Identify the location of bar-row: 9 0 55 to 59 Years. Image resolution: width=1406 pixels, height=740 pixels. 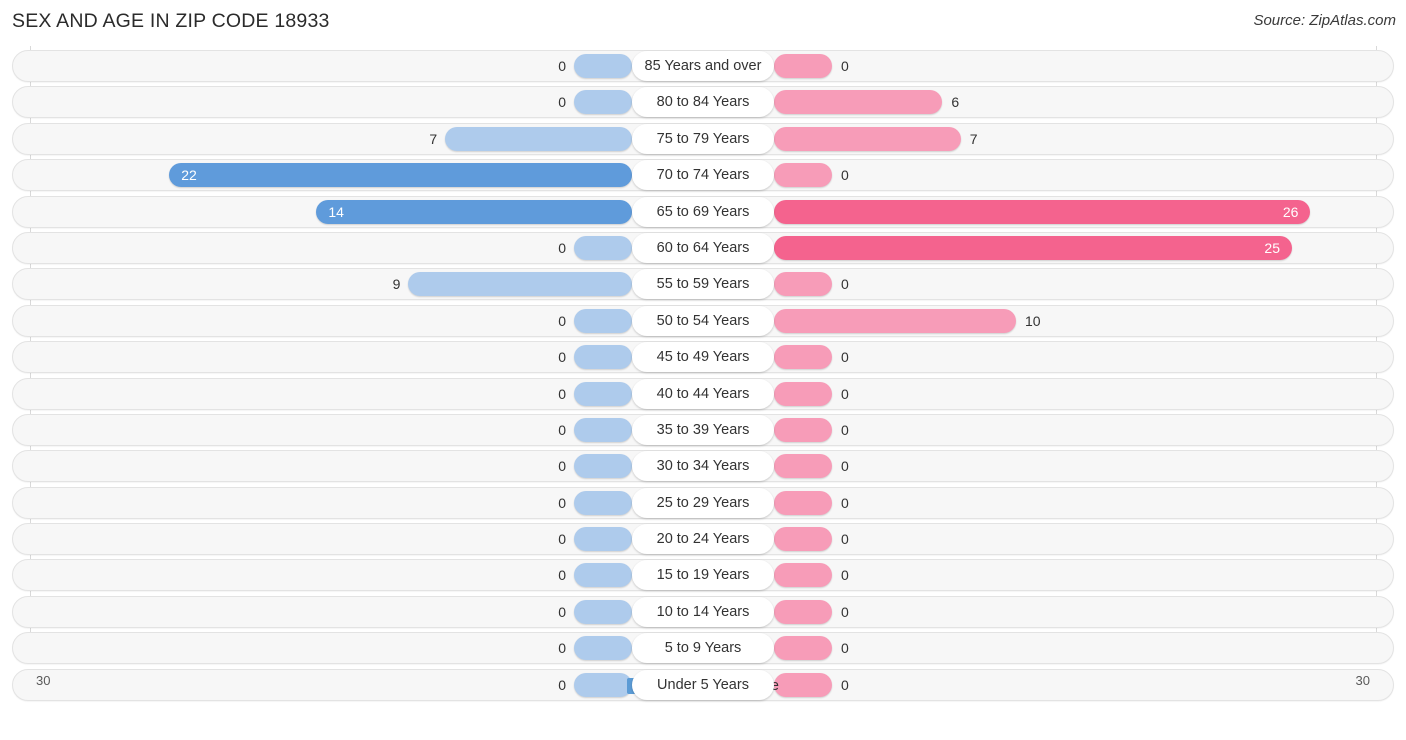
(703, 284).